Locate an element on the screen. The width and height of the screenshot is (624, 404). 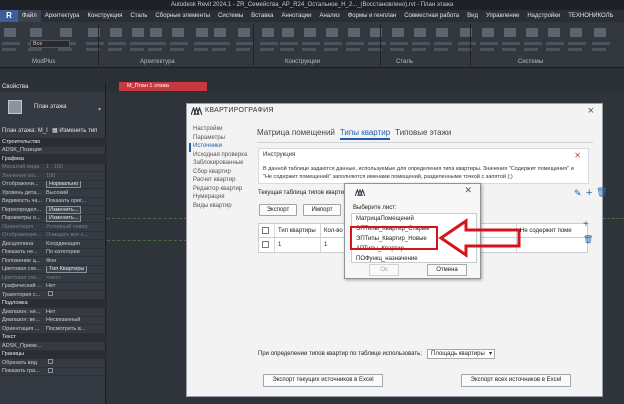
cell-type: 1 is located at coordinates (298, 245).